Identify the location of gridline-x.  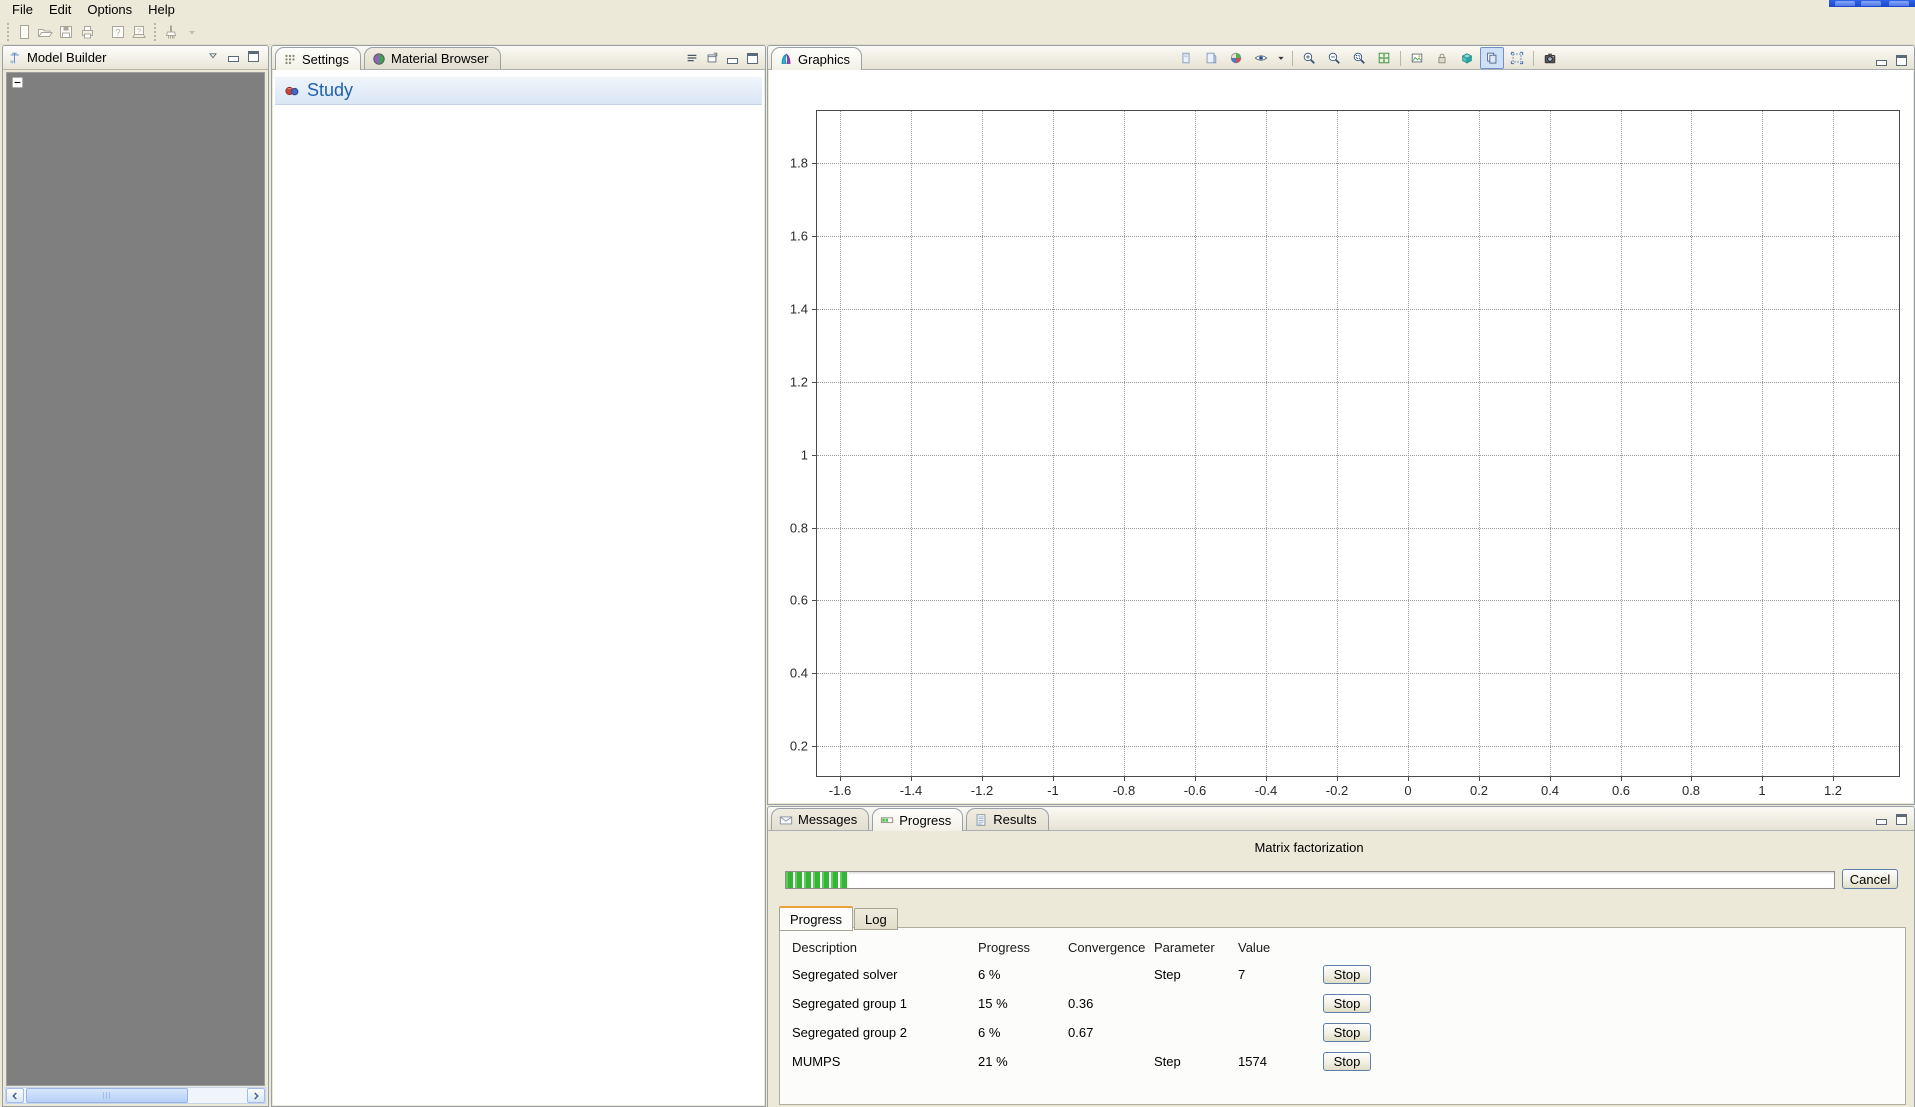
(1266, 443).